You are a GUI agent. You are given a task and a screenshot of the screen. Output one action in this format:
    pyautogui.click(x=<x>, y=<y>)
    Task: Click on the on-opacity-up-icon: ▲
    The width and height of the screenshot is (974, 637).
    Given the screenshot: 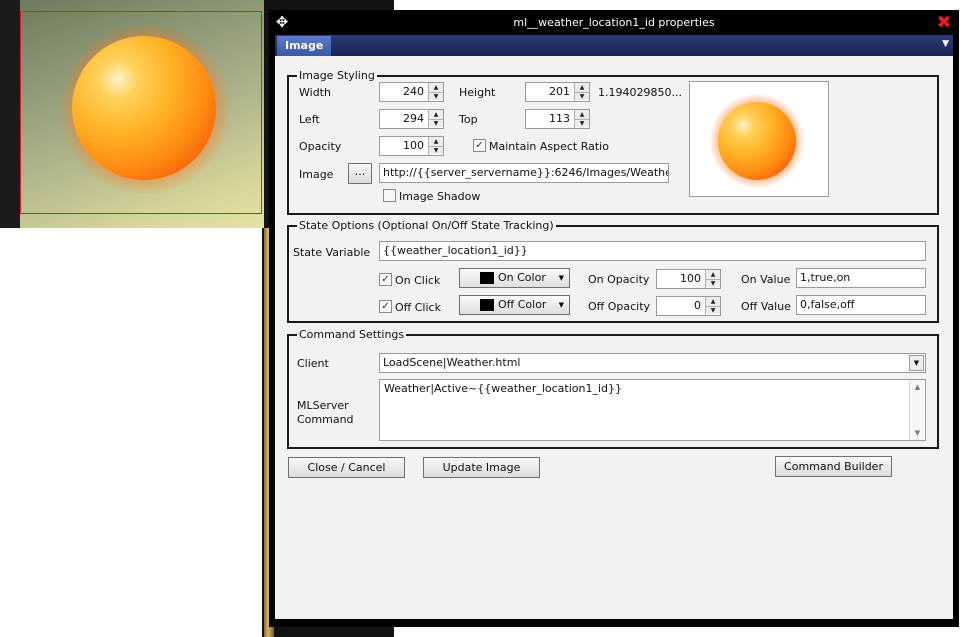 What is the action you would take?
    pyautogui.click(x=713, y=274)
    